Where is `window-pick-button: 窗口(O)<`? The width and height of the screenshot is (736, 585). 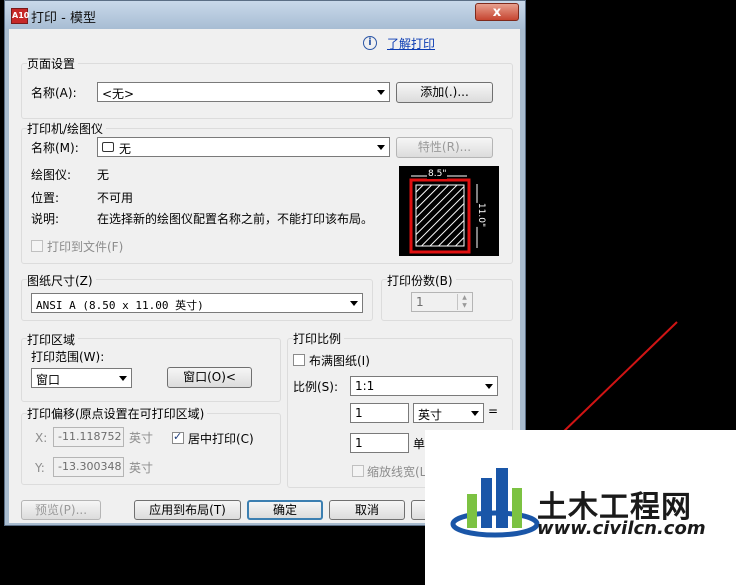 window-pick-button: 窗口(O)< is located at coordinates (209, 377).